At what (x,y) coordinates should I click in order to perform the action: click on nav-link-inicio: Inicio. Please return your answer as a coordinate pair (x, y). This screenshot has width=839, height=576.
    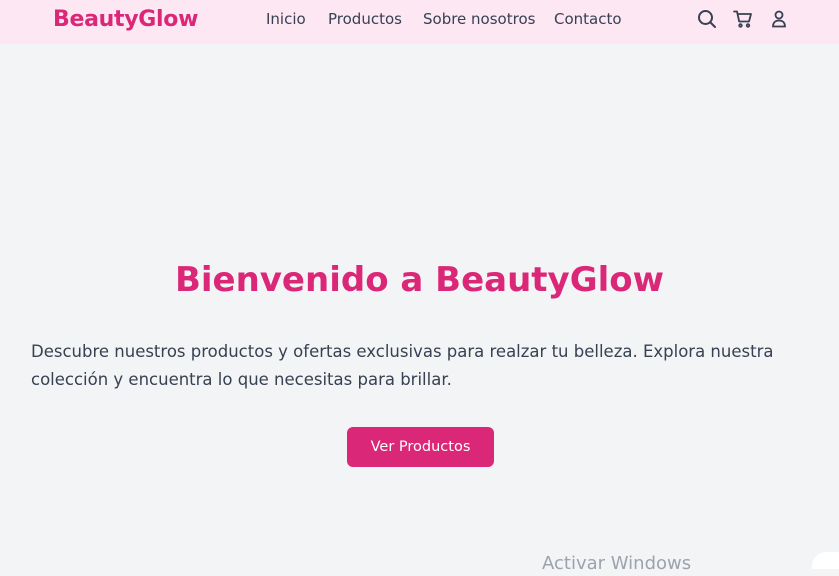
    Looking at the image, I should click on (286, 19).